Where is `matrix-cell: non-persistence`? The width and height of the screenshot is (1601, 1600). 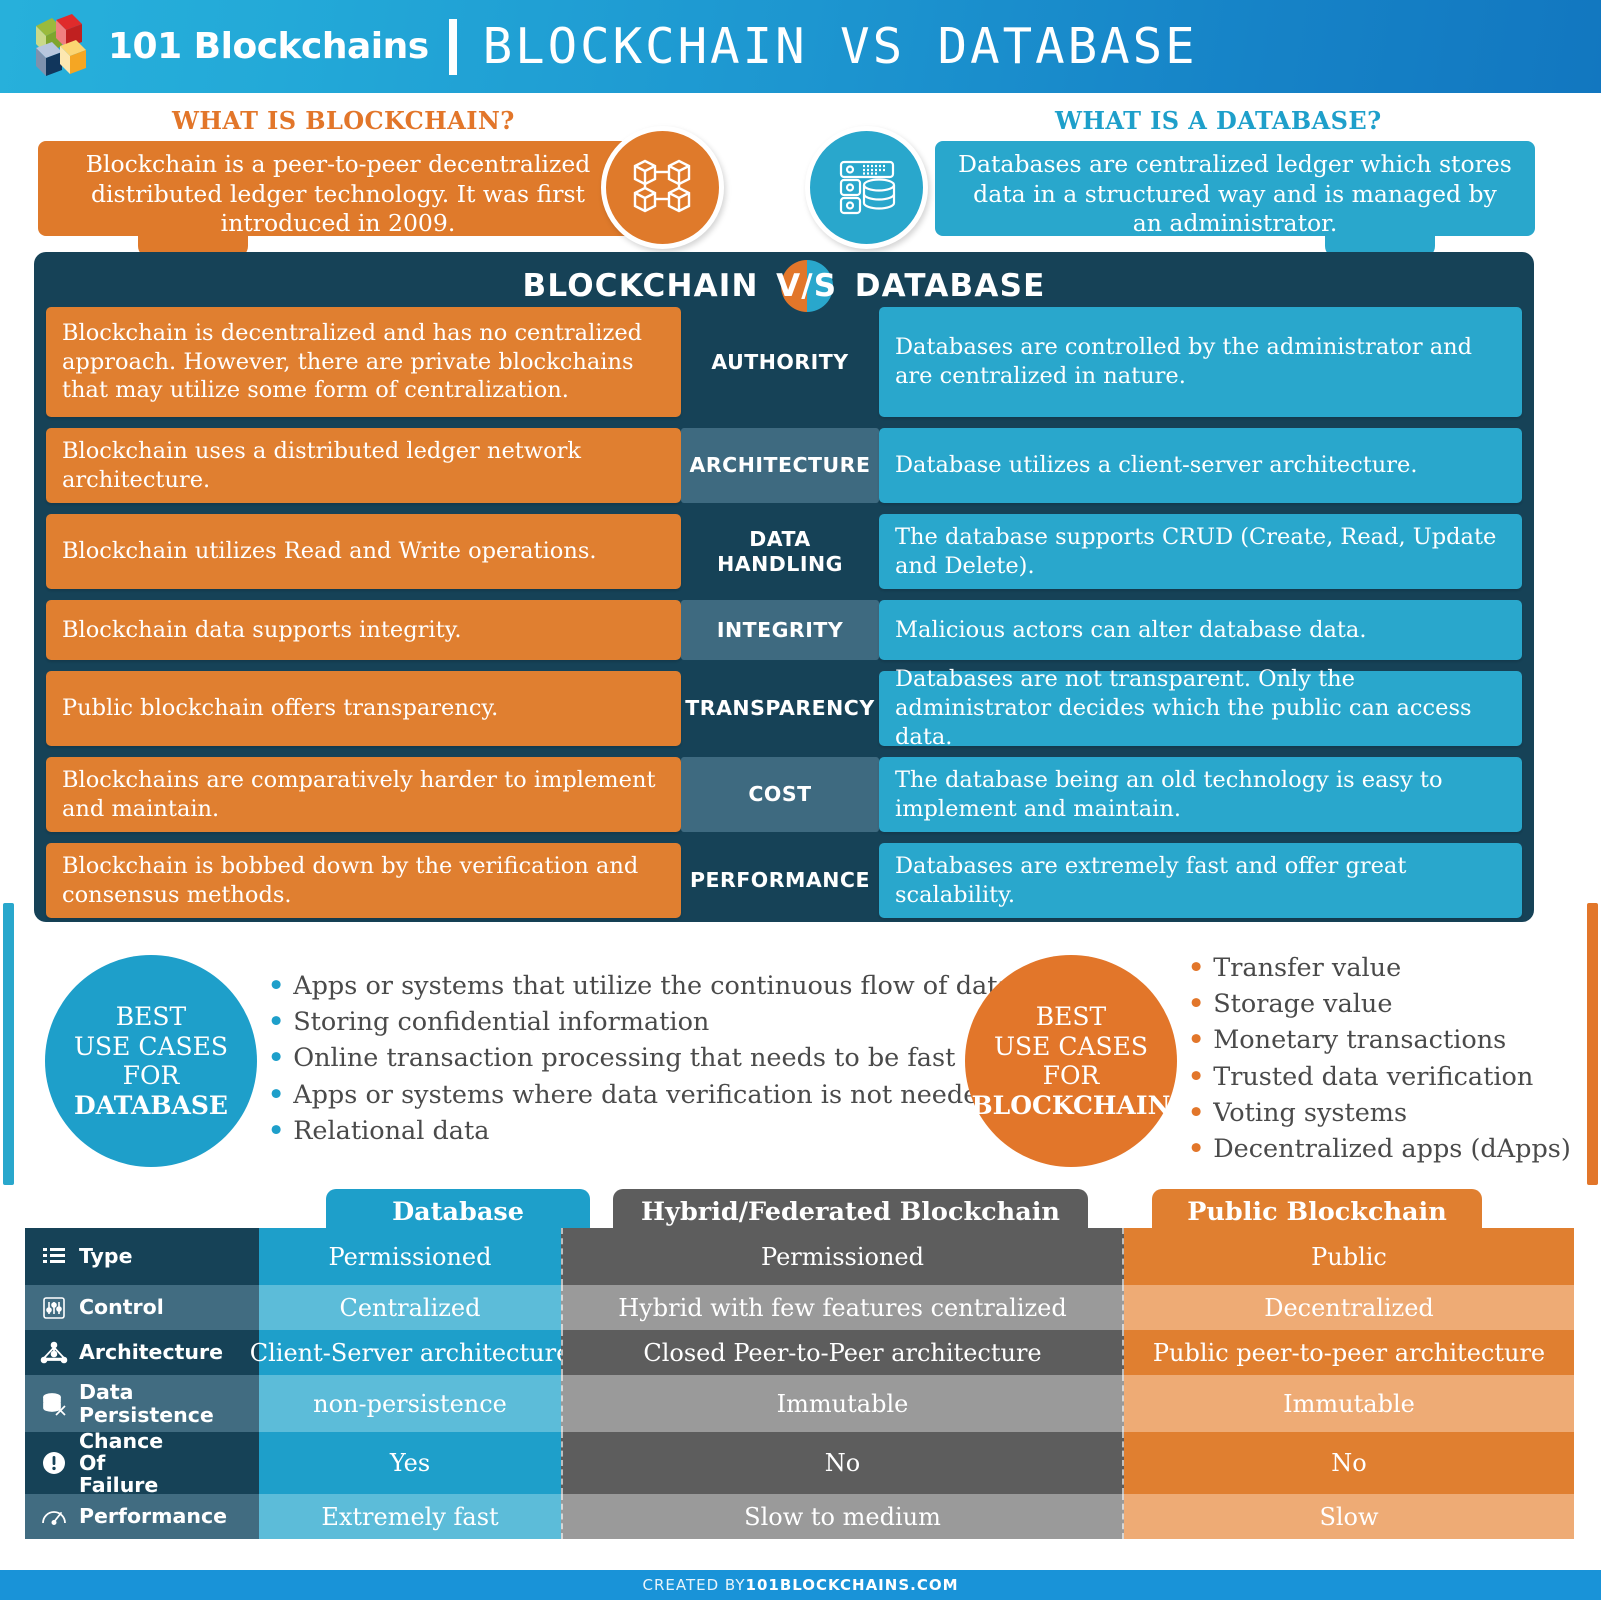
matrix-cell: non-persistence is located at coordinates (410, 1403).